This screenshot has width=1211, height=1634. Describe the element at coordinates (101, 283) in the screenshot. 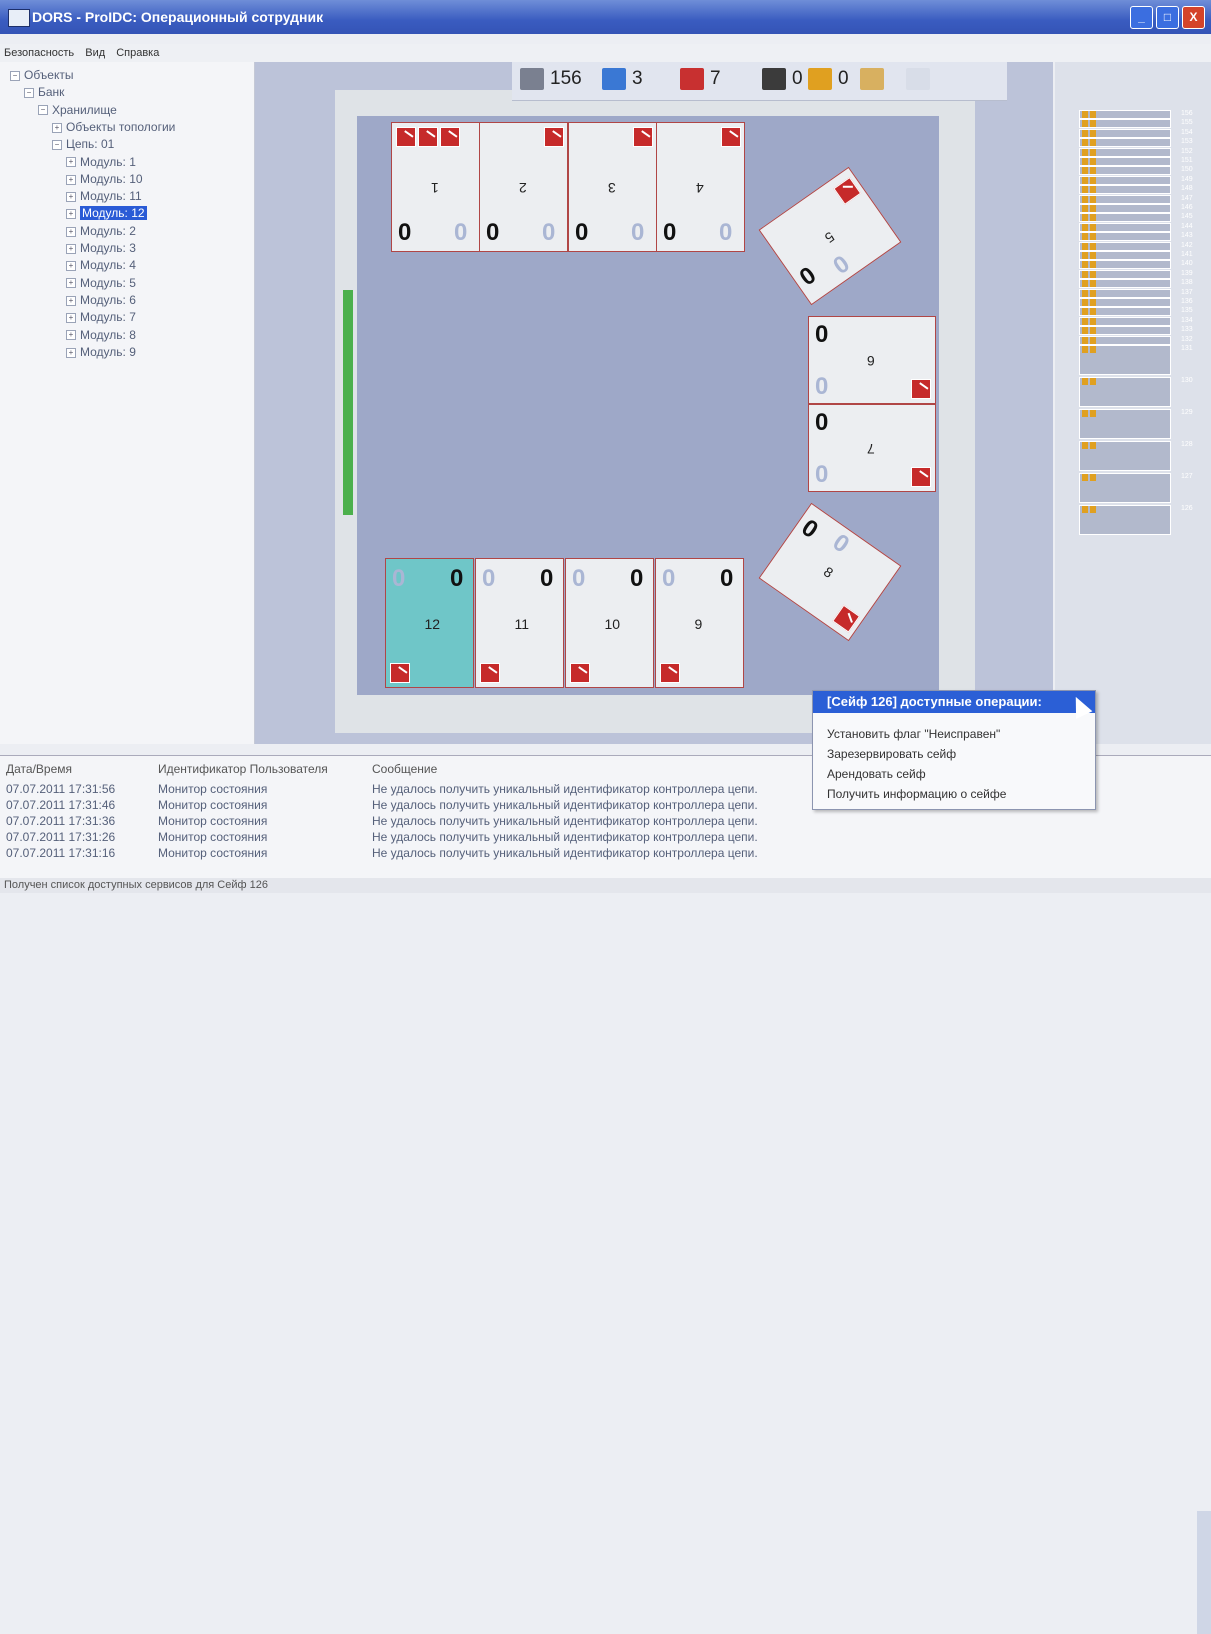

I see `tree-node: + Модуль: 5` at that location.